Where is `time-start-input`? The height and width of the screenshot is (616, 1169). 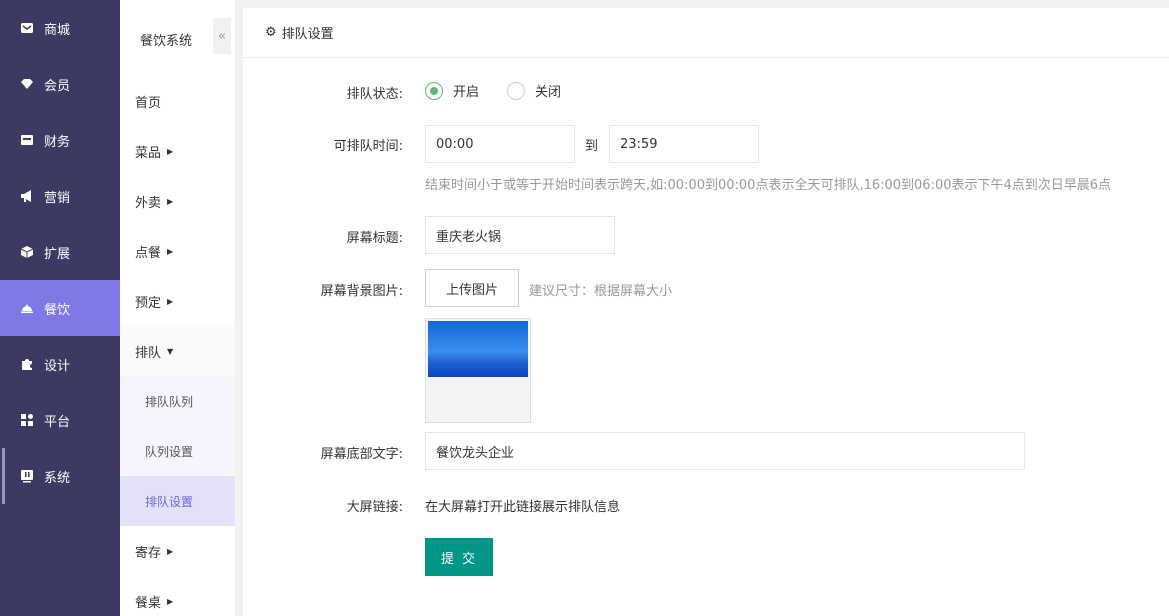
time-start-input is located at coordinates (500, 144).